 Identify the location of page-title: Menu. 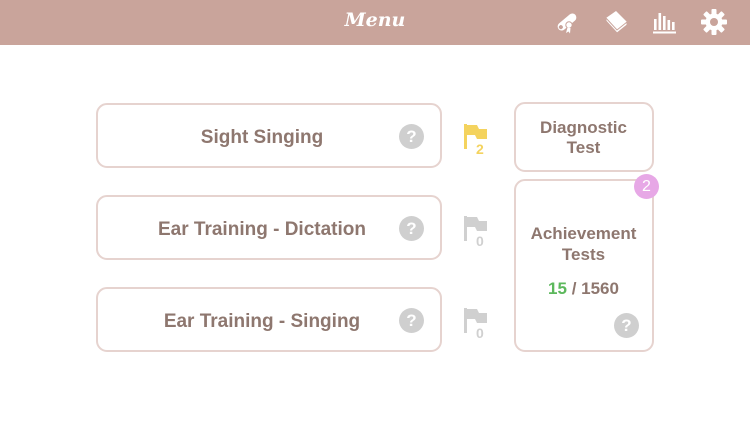
(375, 20).